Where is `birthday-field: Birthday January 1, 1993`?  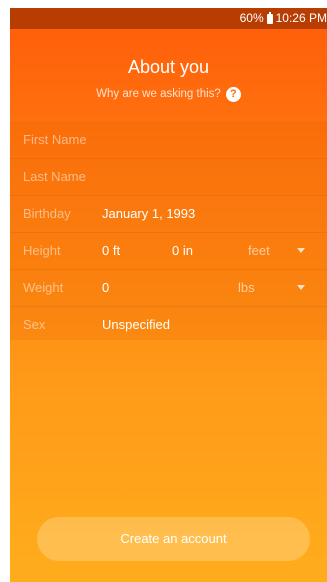 birthday-field: Birthday January 1, 1993 is located at coordinates (168, 214).